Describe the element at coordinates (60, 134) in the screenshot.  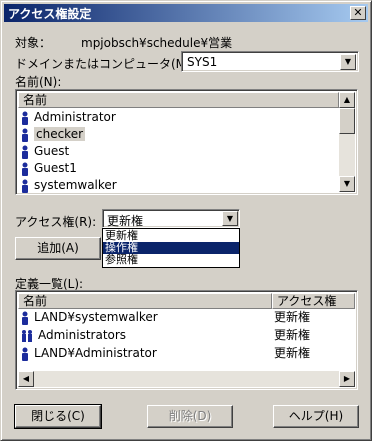
I see `list-item-label: checker` at that location.